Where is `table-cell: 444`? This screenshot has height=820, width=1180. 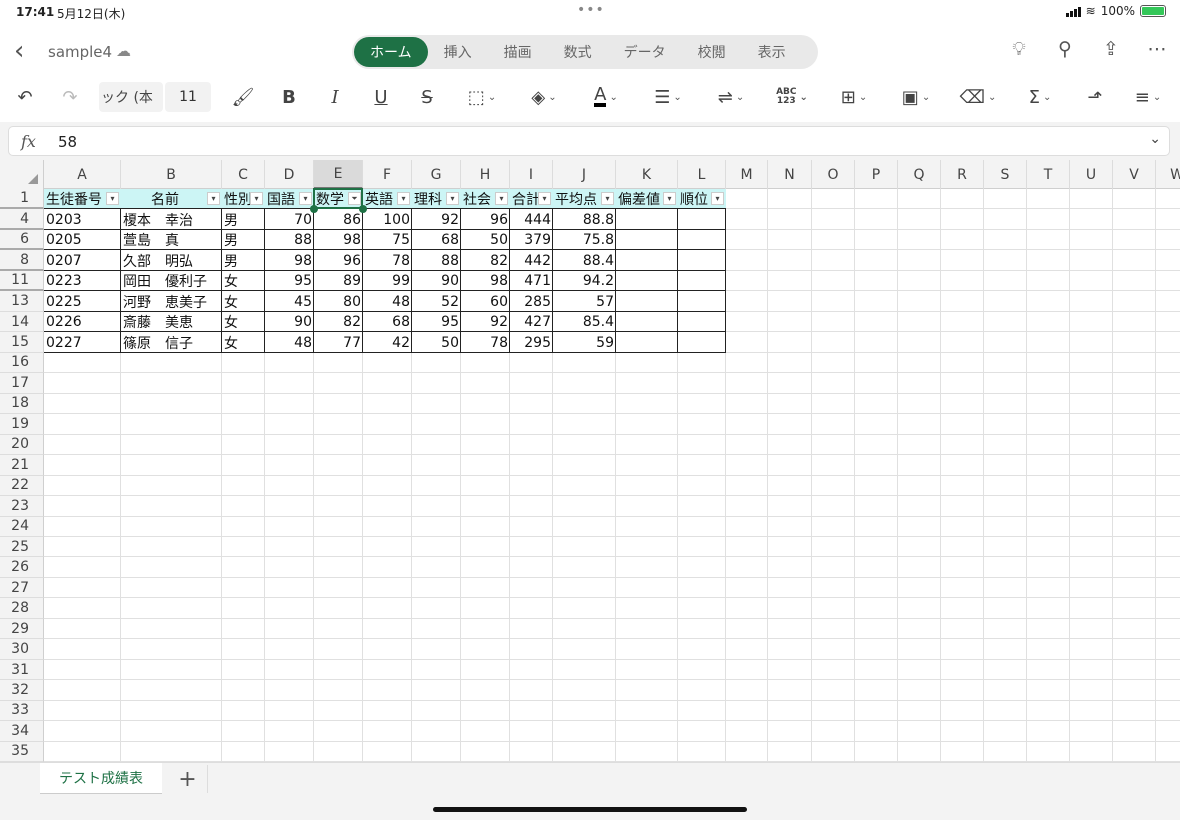 table-cell: 444 is located at coordinates (531, 219).